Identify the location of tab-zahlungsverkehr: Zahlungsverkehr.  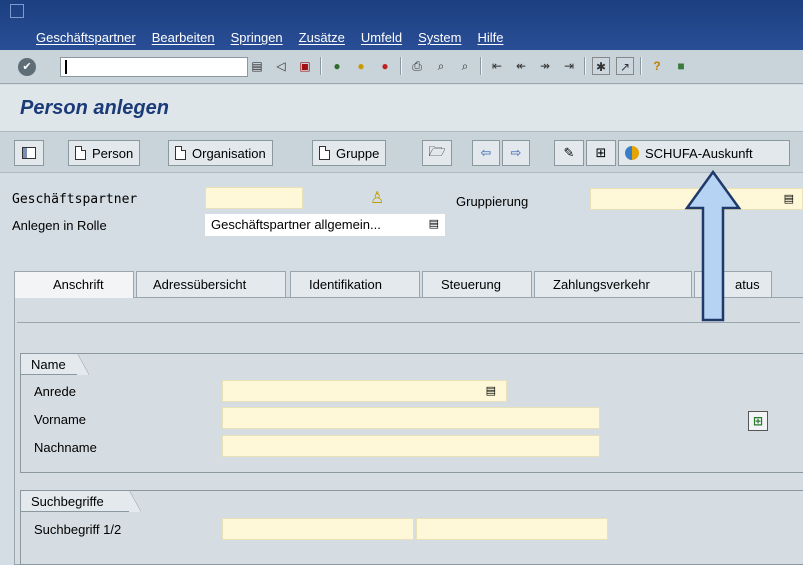
(613, 284).